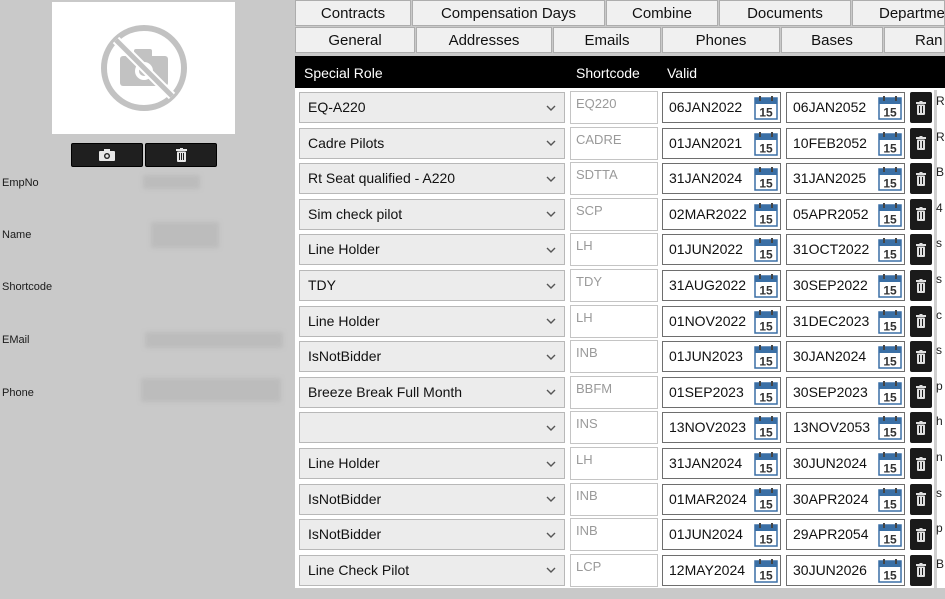 The width and height of the screenshot is (945, 599). I want to click on valid-from-value: 06JAN2022, so click(709, 107).